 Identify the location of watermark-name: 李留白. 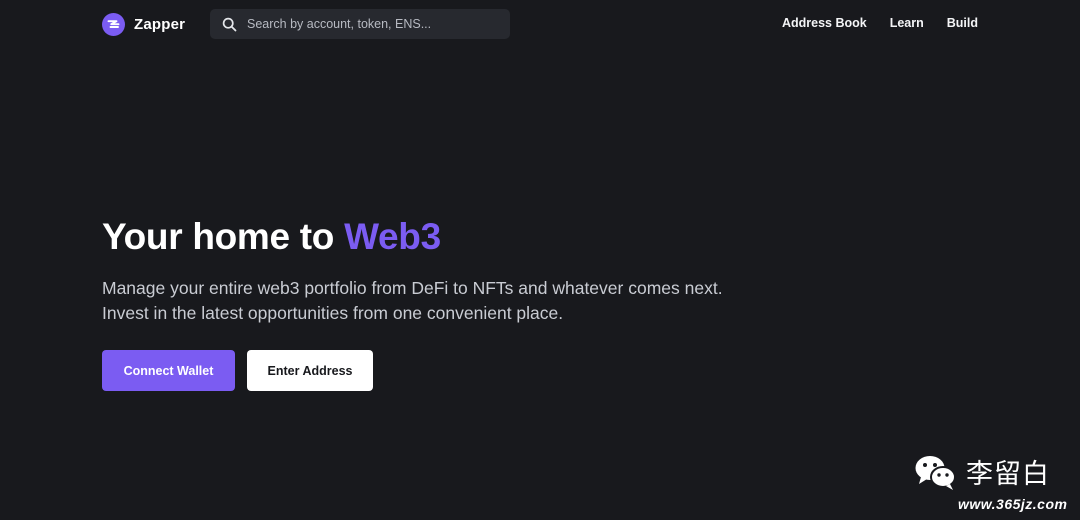
(1008, 474).